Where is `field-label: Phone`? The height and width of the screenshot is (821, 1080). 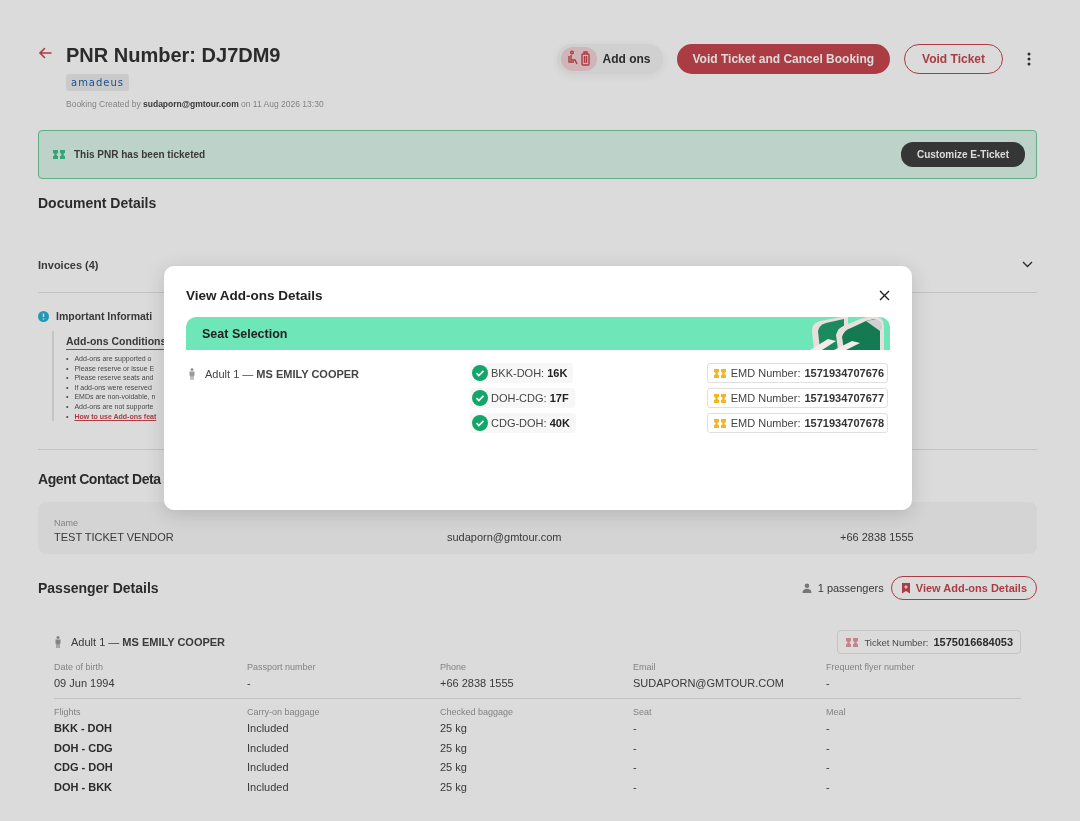 field-label: Phone is located at coordinates (454, 667).